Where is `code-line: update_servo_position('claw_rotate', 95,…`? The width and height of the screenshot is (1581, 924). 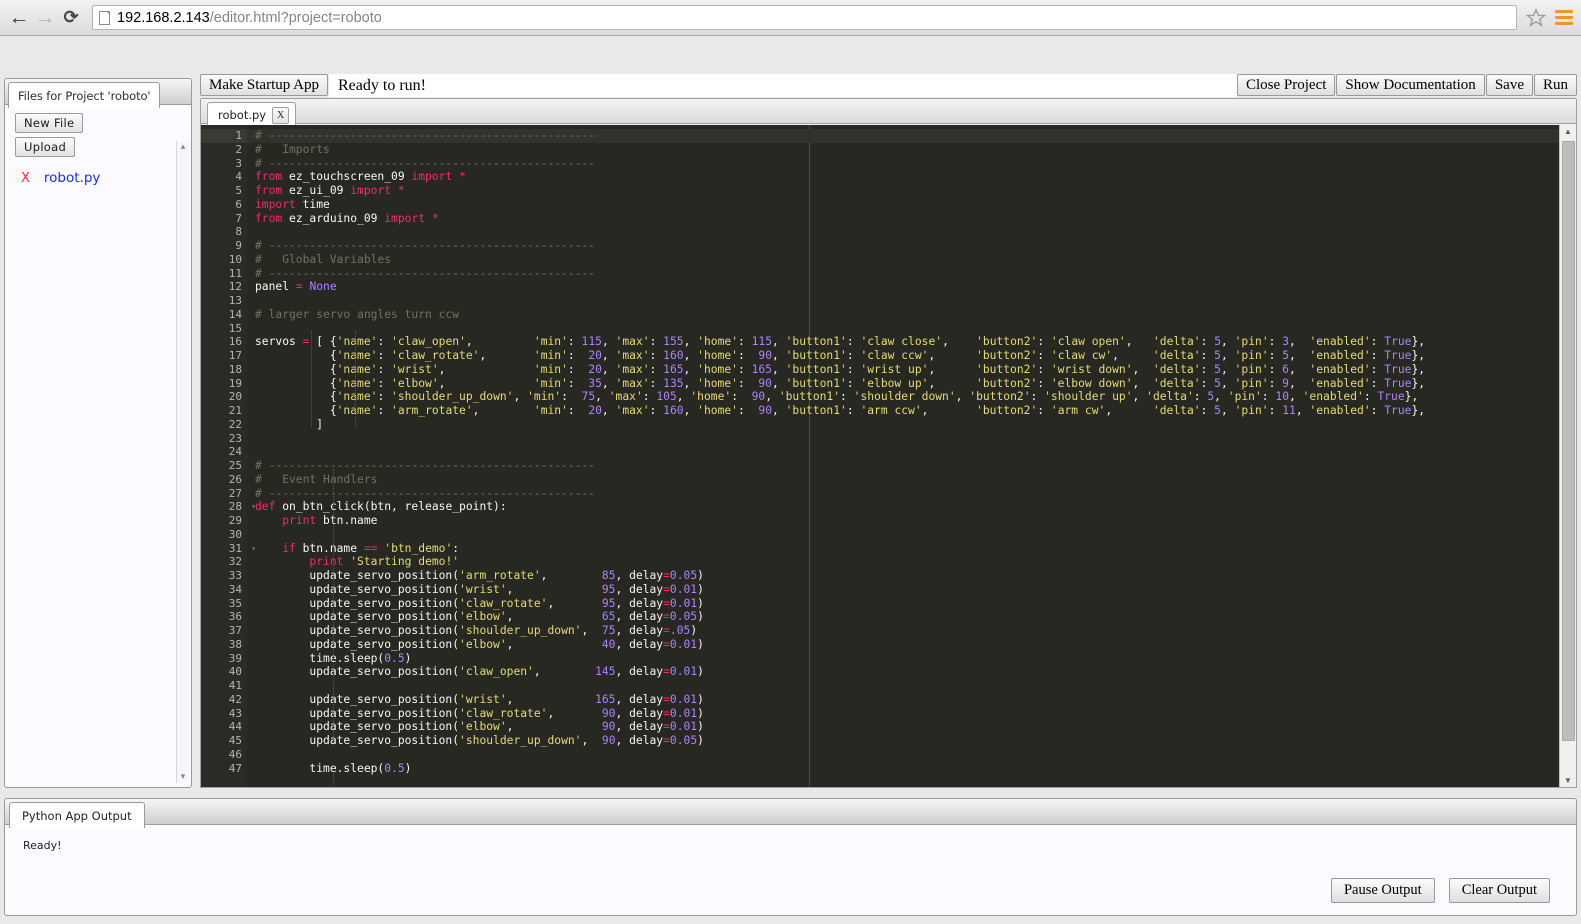 code-line: update_servo_position('claw_rotate', 95,… is located at coordinates (911, 604).